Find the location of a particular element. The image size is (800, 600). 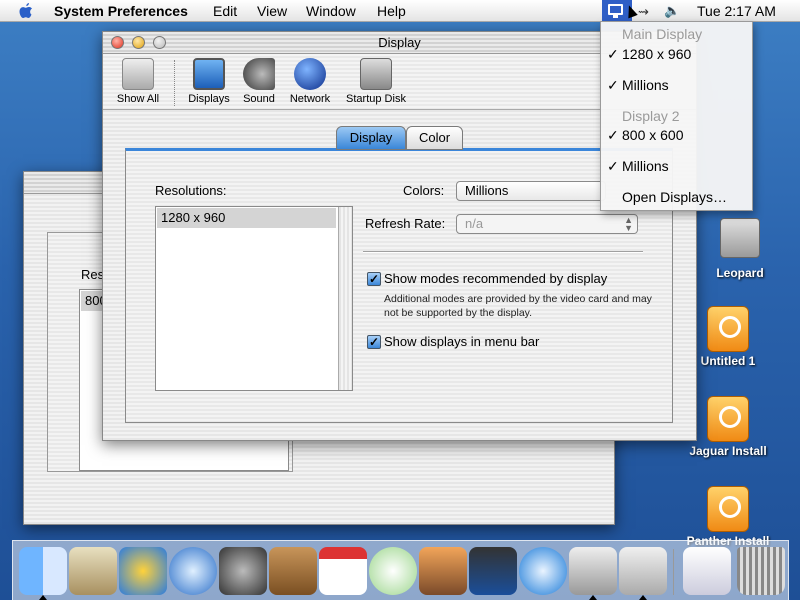

background-resolutions-label: Res is located at coordinates (93, 274).